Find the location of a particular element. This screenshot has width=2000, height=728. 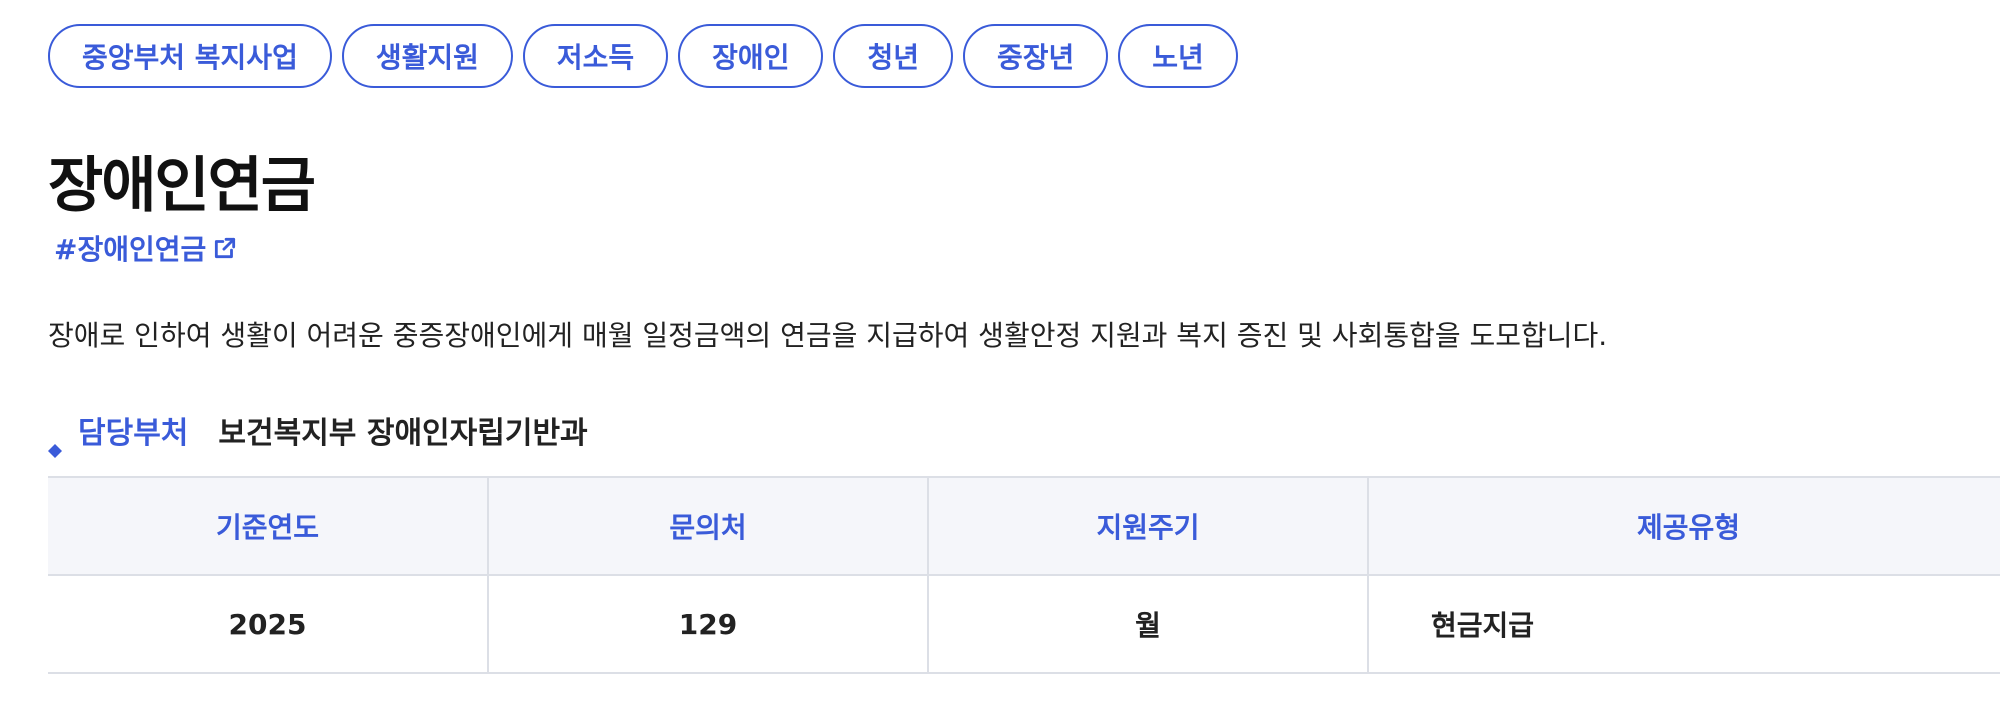

hashtag-link: #장애인연금 is located at coordinates (146, 248).